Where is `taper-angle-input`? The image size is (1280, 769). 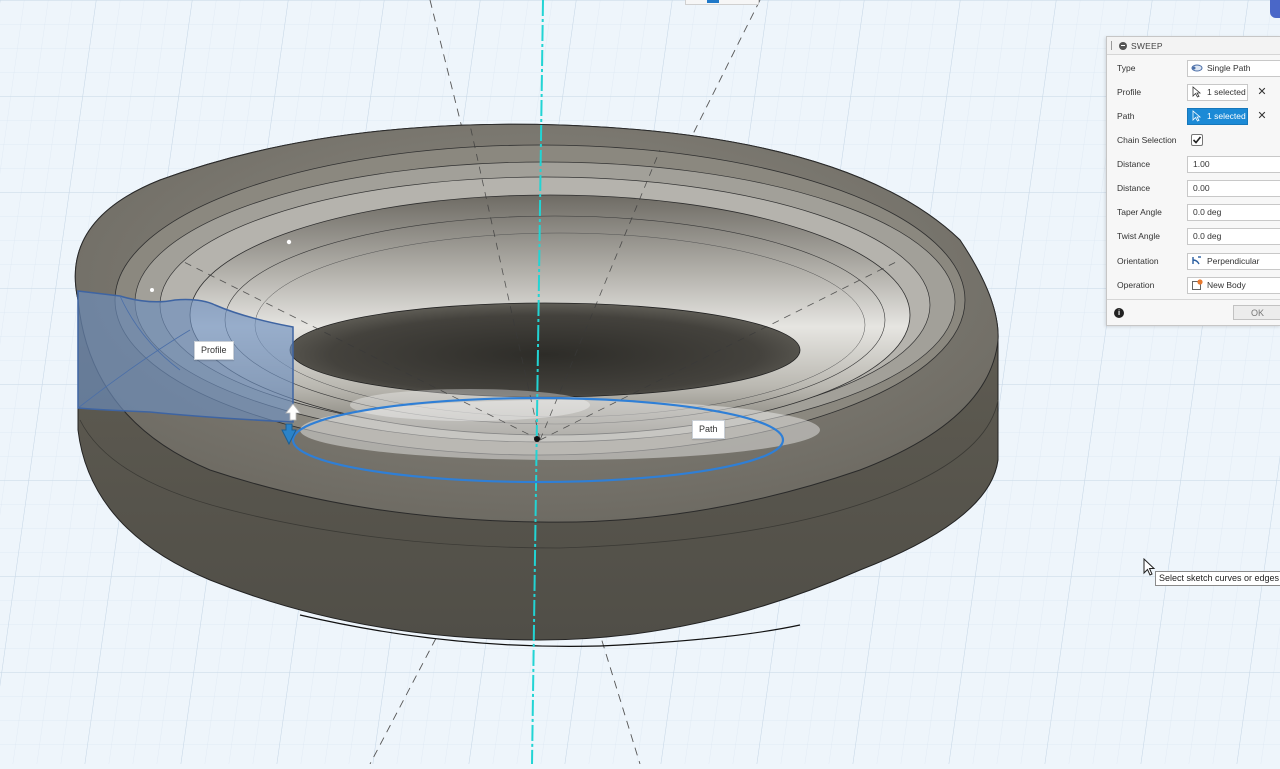
taper-angle-input is located at coordinates (1233, 212).